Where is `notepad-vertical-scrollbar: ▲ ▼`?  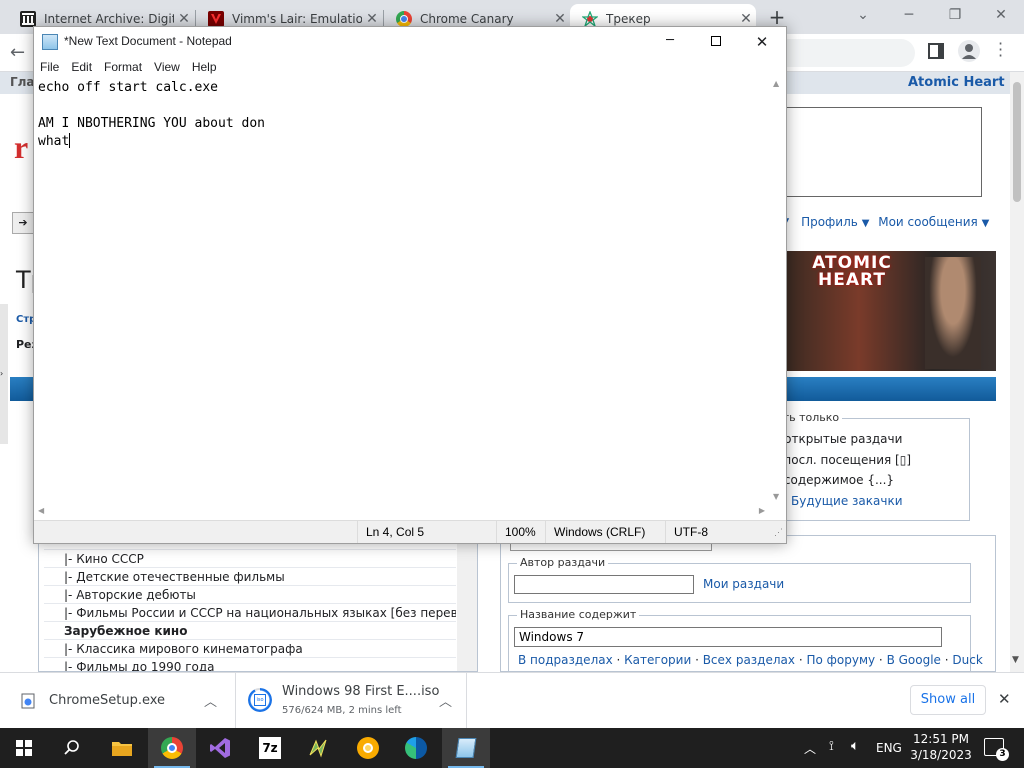
notepad-vertical-scrollbar: ▲ ▼ is located at coordinates (777, 290).